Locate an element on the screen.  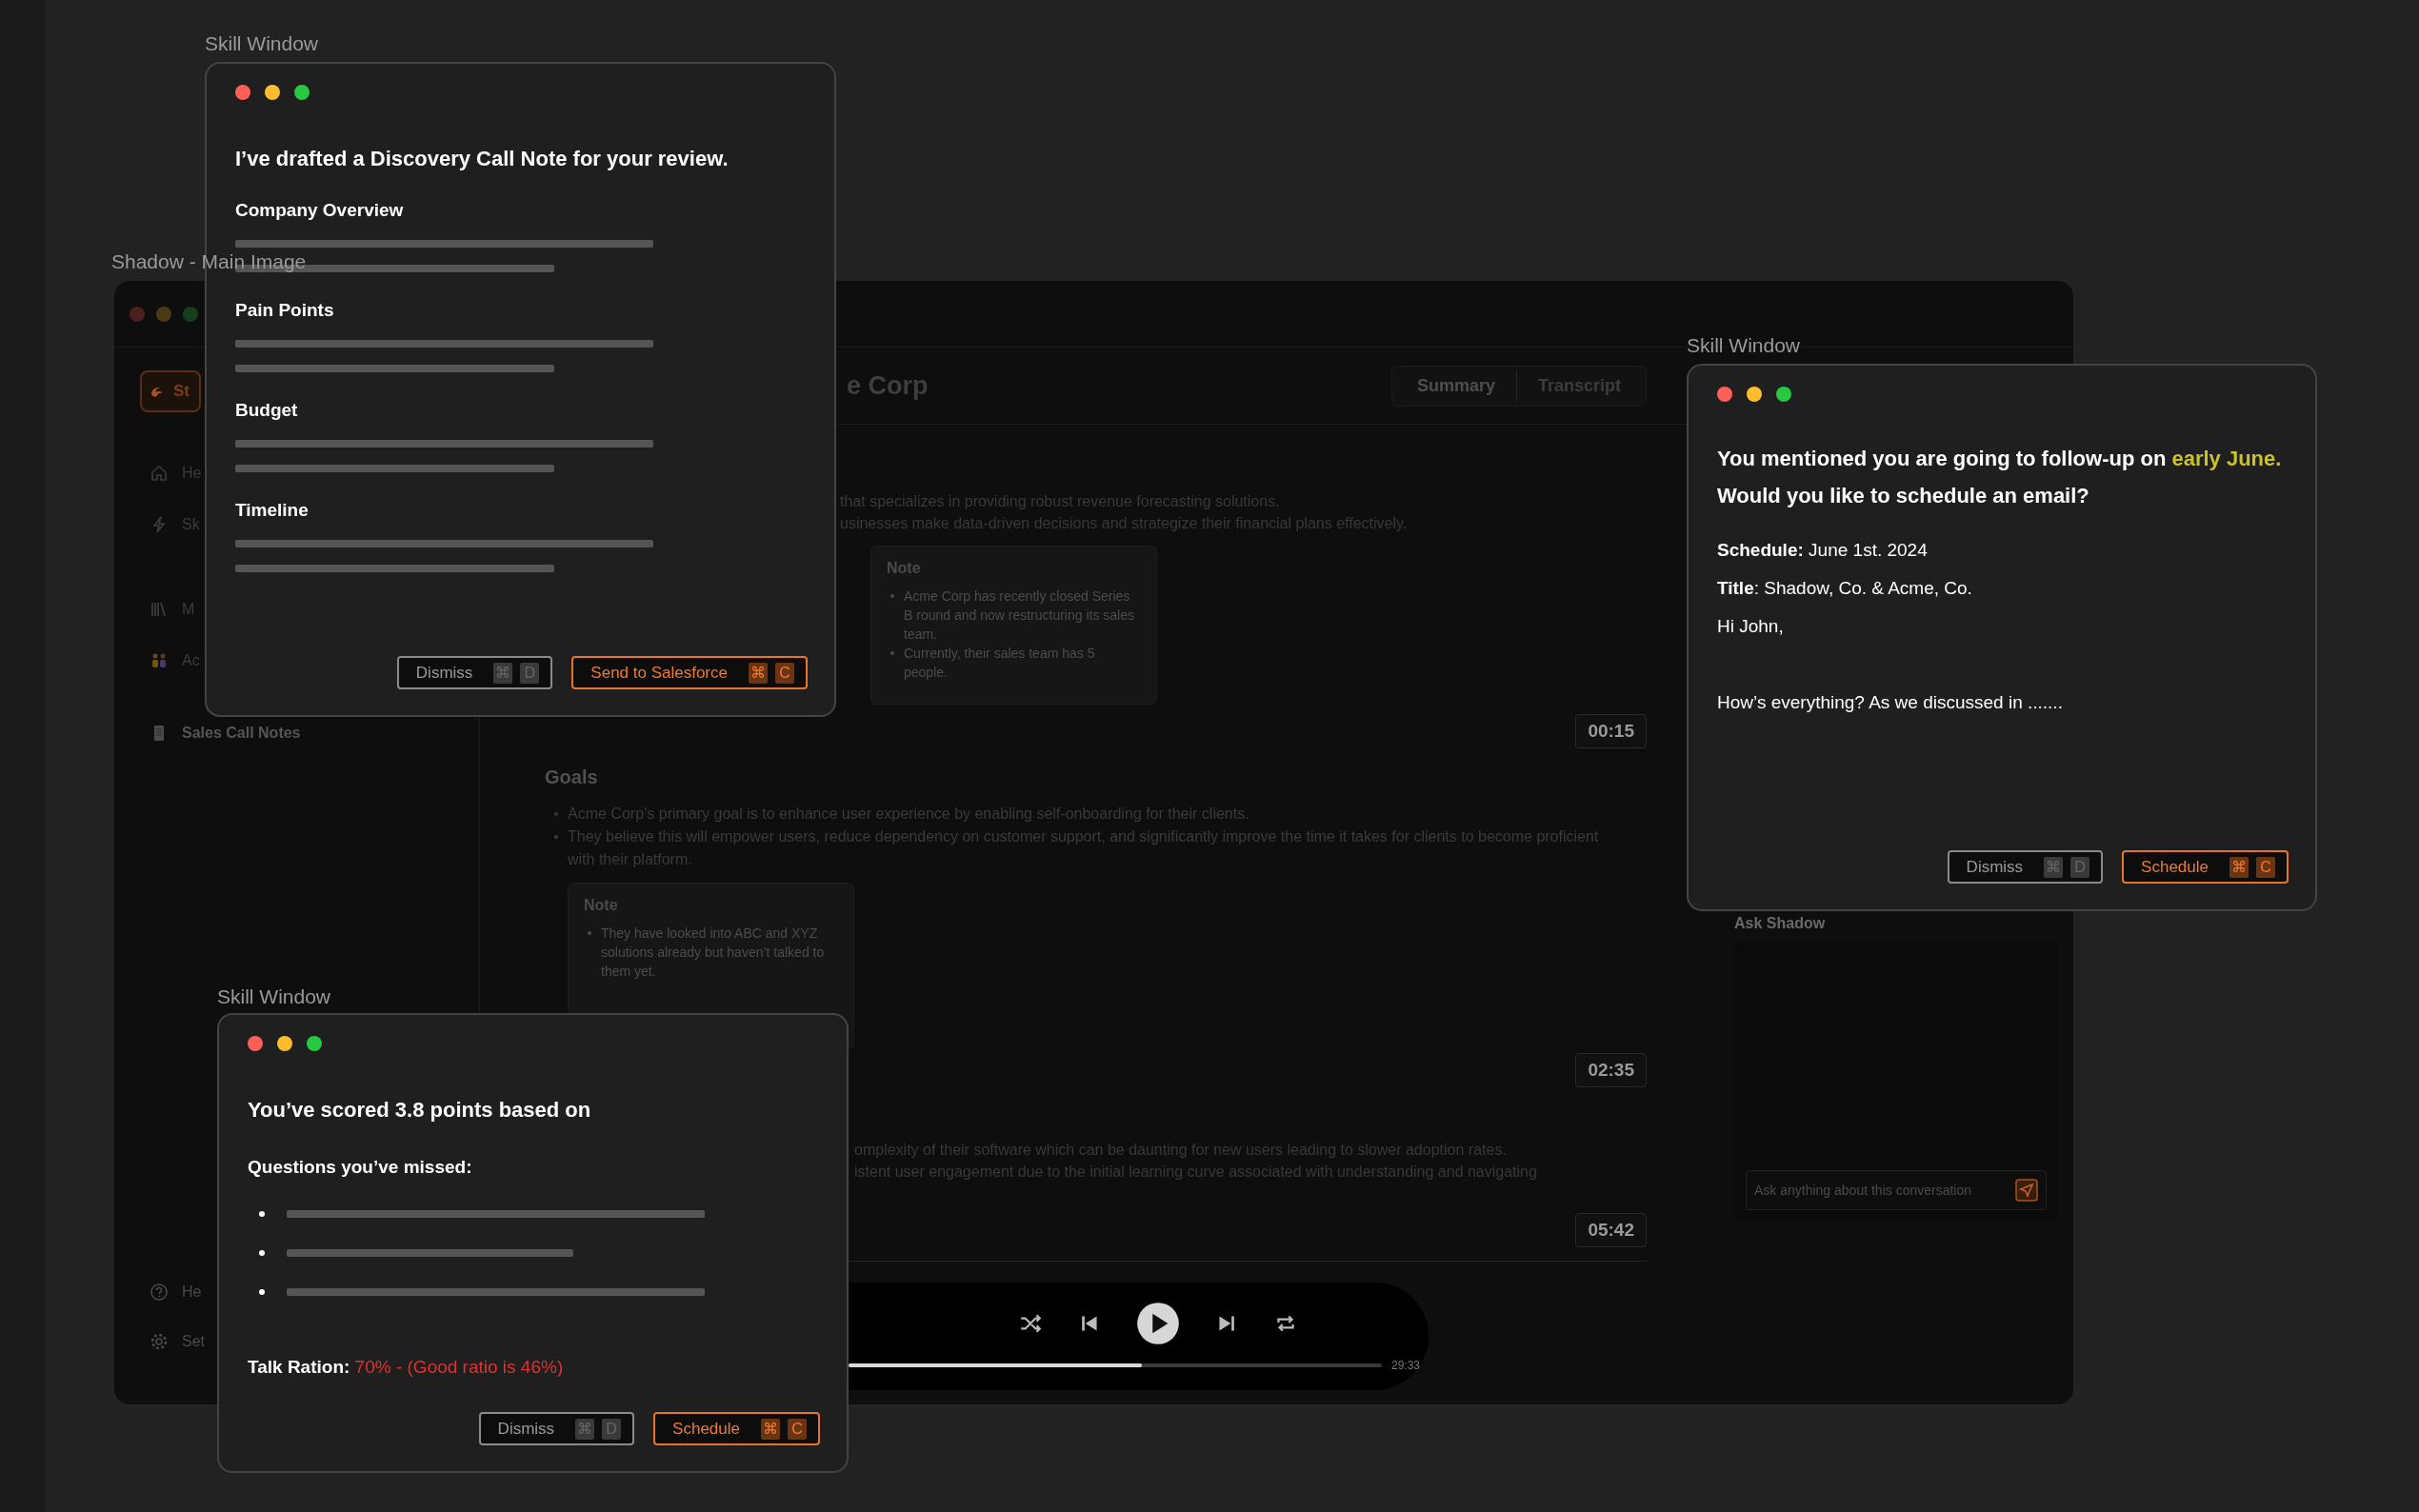
section-heading: Company Overview is located at coordinates (320, 210).